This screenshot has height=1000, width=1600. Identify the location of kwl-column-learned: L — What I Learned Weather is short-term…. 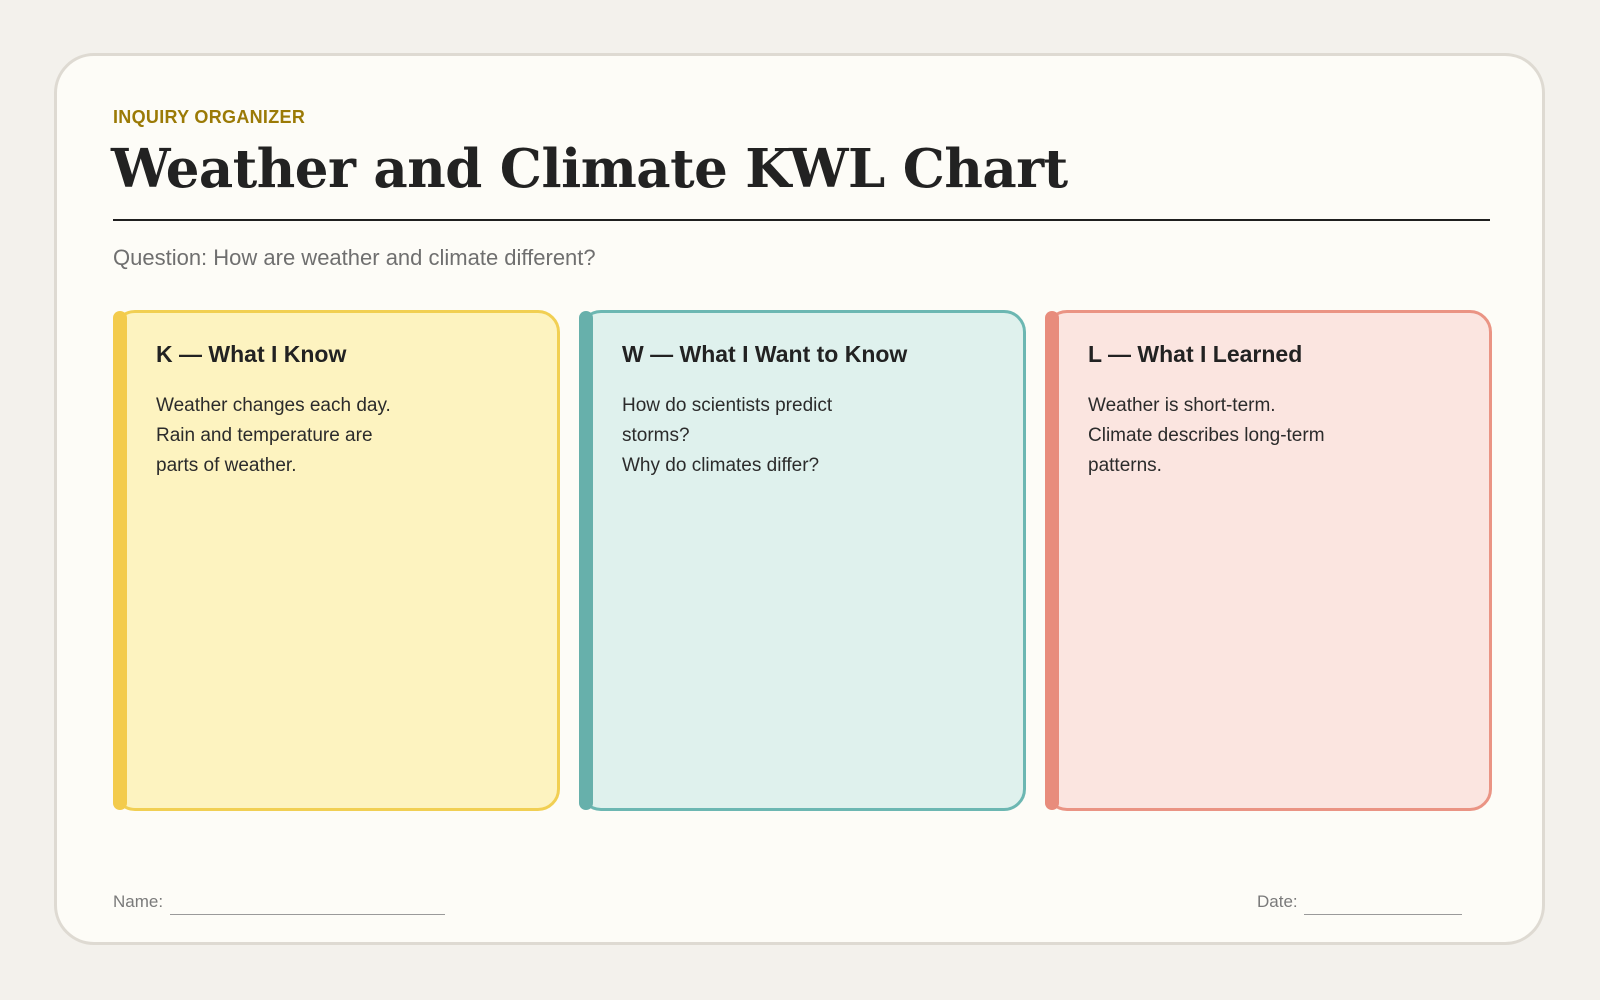
(1268, 560).